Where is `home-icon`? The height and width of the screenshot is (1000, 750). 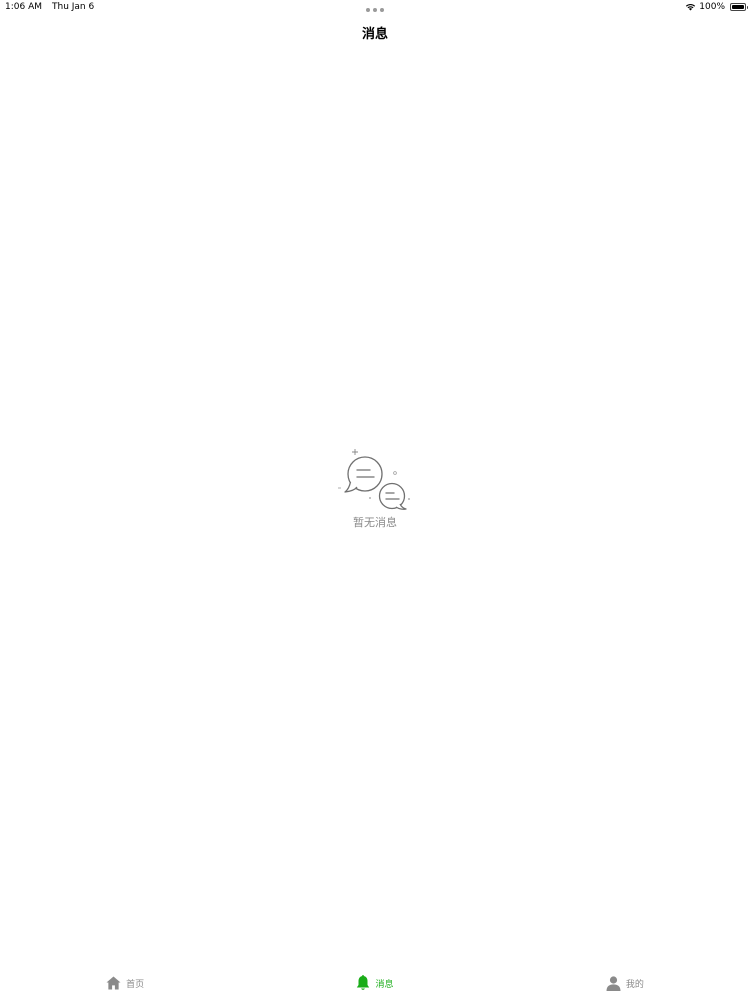 home-icon is located at coordinates (113, 983).